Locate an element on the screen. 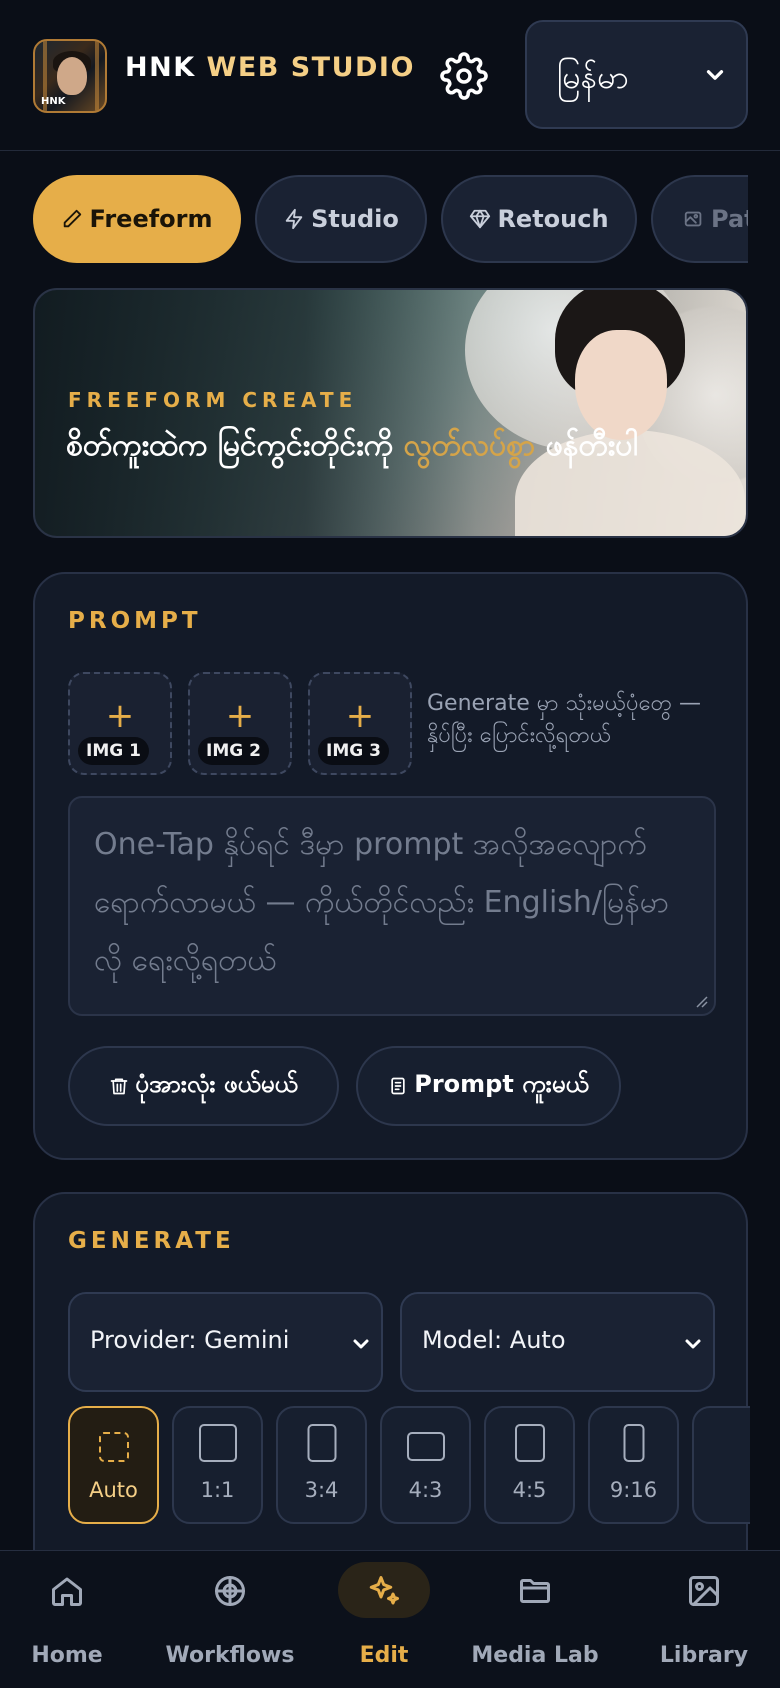 The height and width of the screenshot is (1688, 780). image-slot-label: IMG 3 is located at coordinates (353, 751).